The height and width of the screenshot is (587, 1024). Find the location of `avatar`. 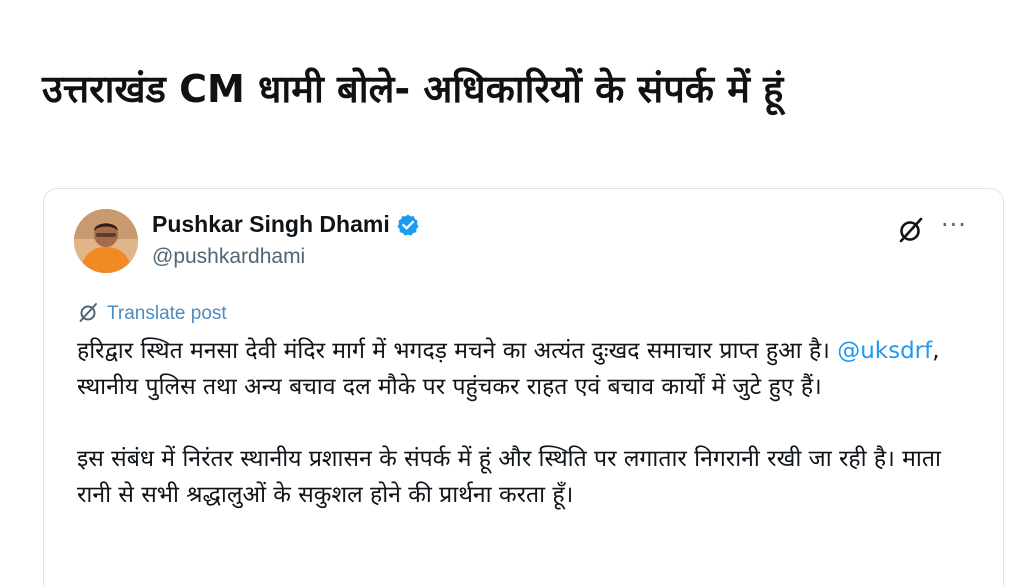

avatar is located at coordinates (106, 241).